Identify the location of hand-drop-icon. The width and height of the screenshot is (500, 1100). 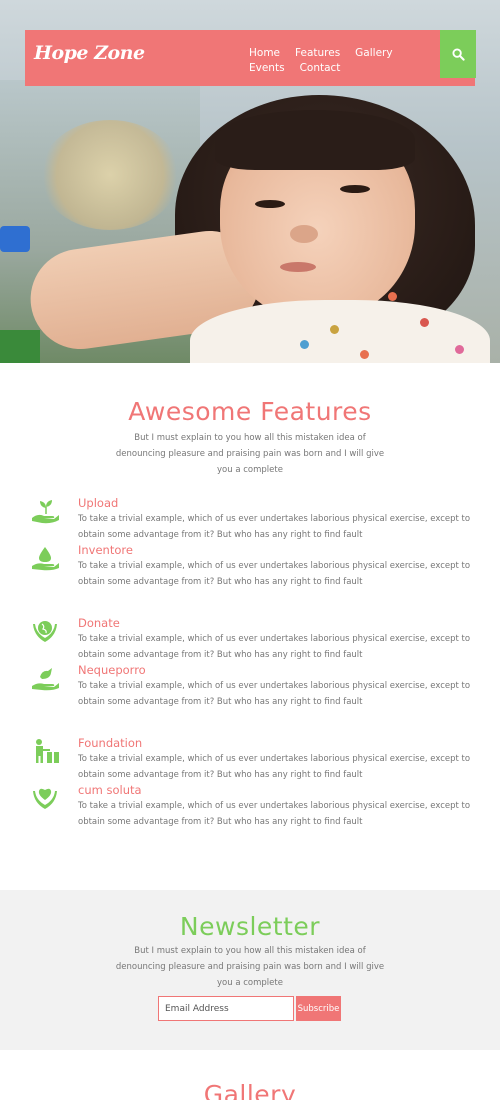
(45, 559).